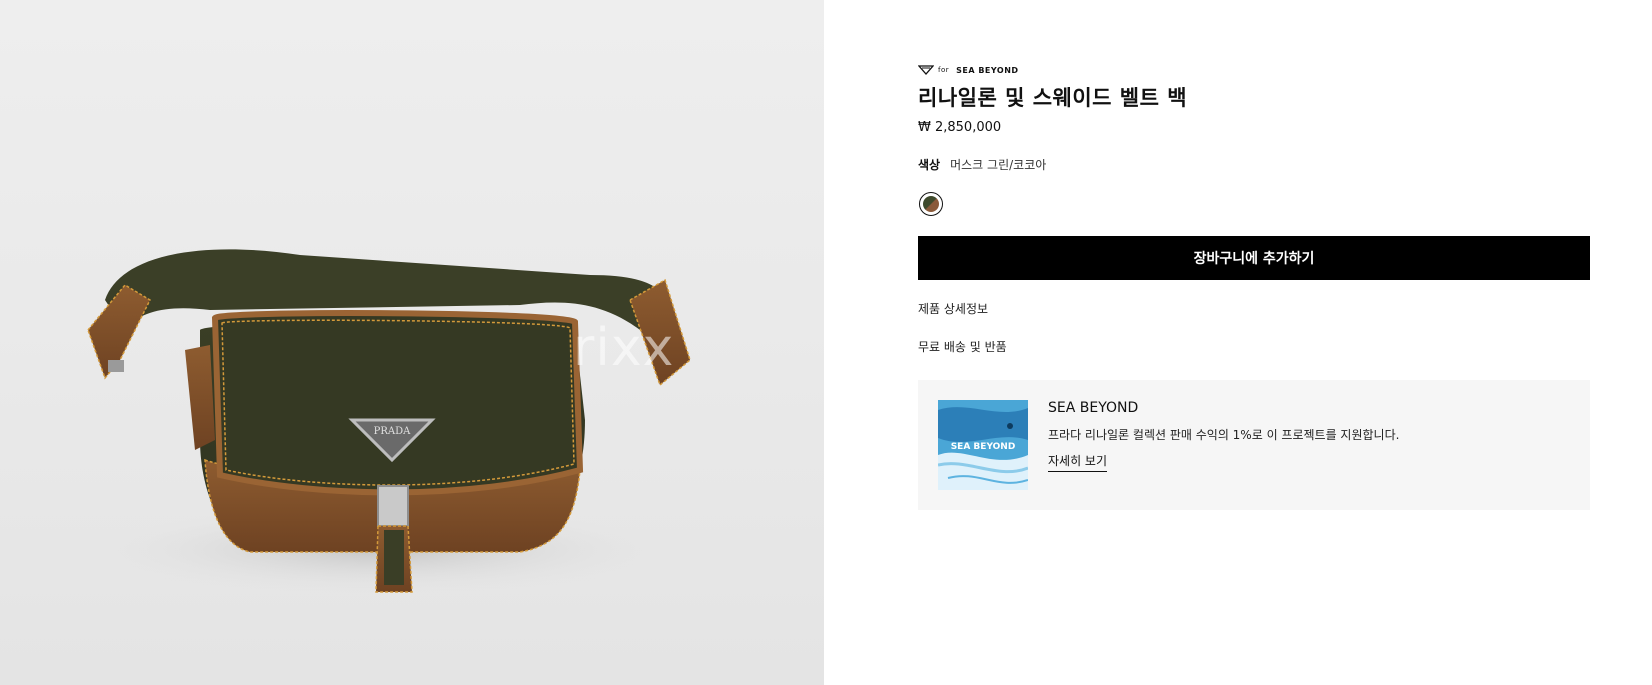  I want to click on color-swatch, so click(931, 204).